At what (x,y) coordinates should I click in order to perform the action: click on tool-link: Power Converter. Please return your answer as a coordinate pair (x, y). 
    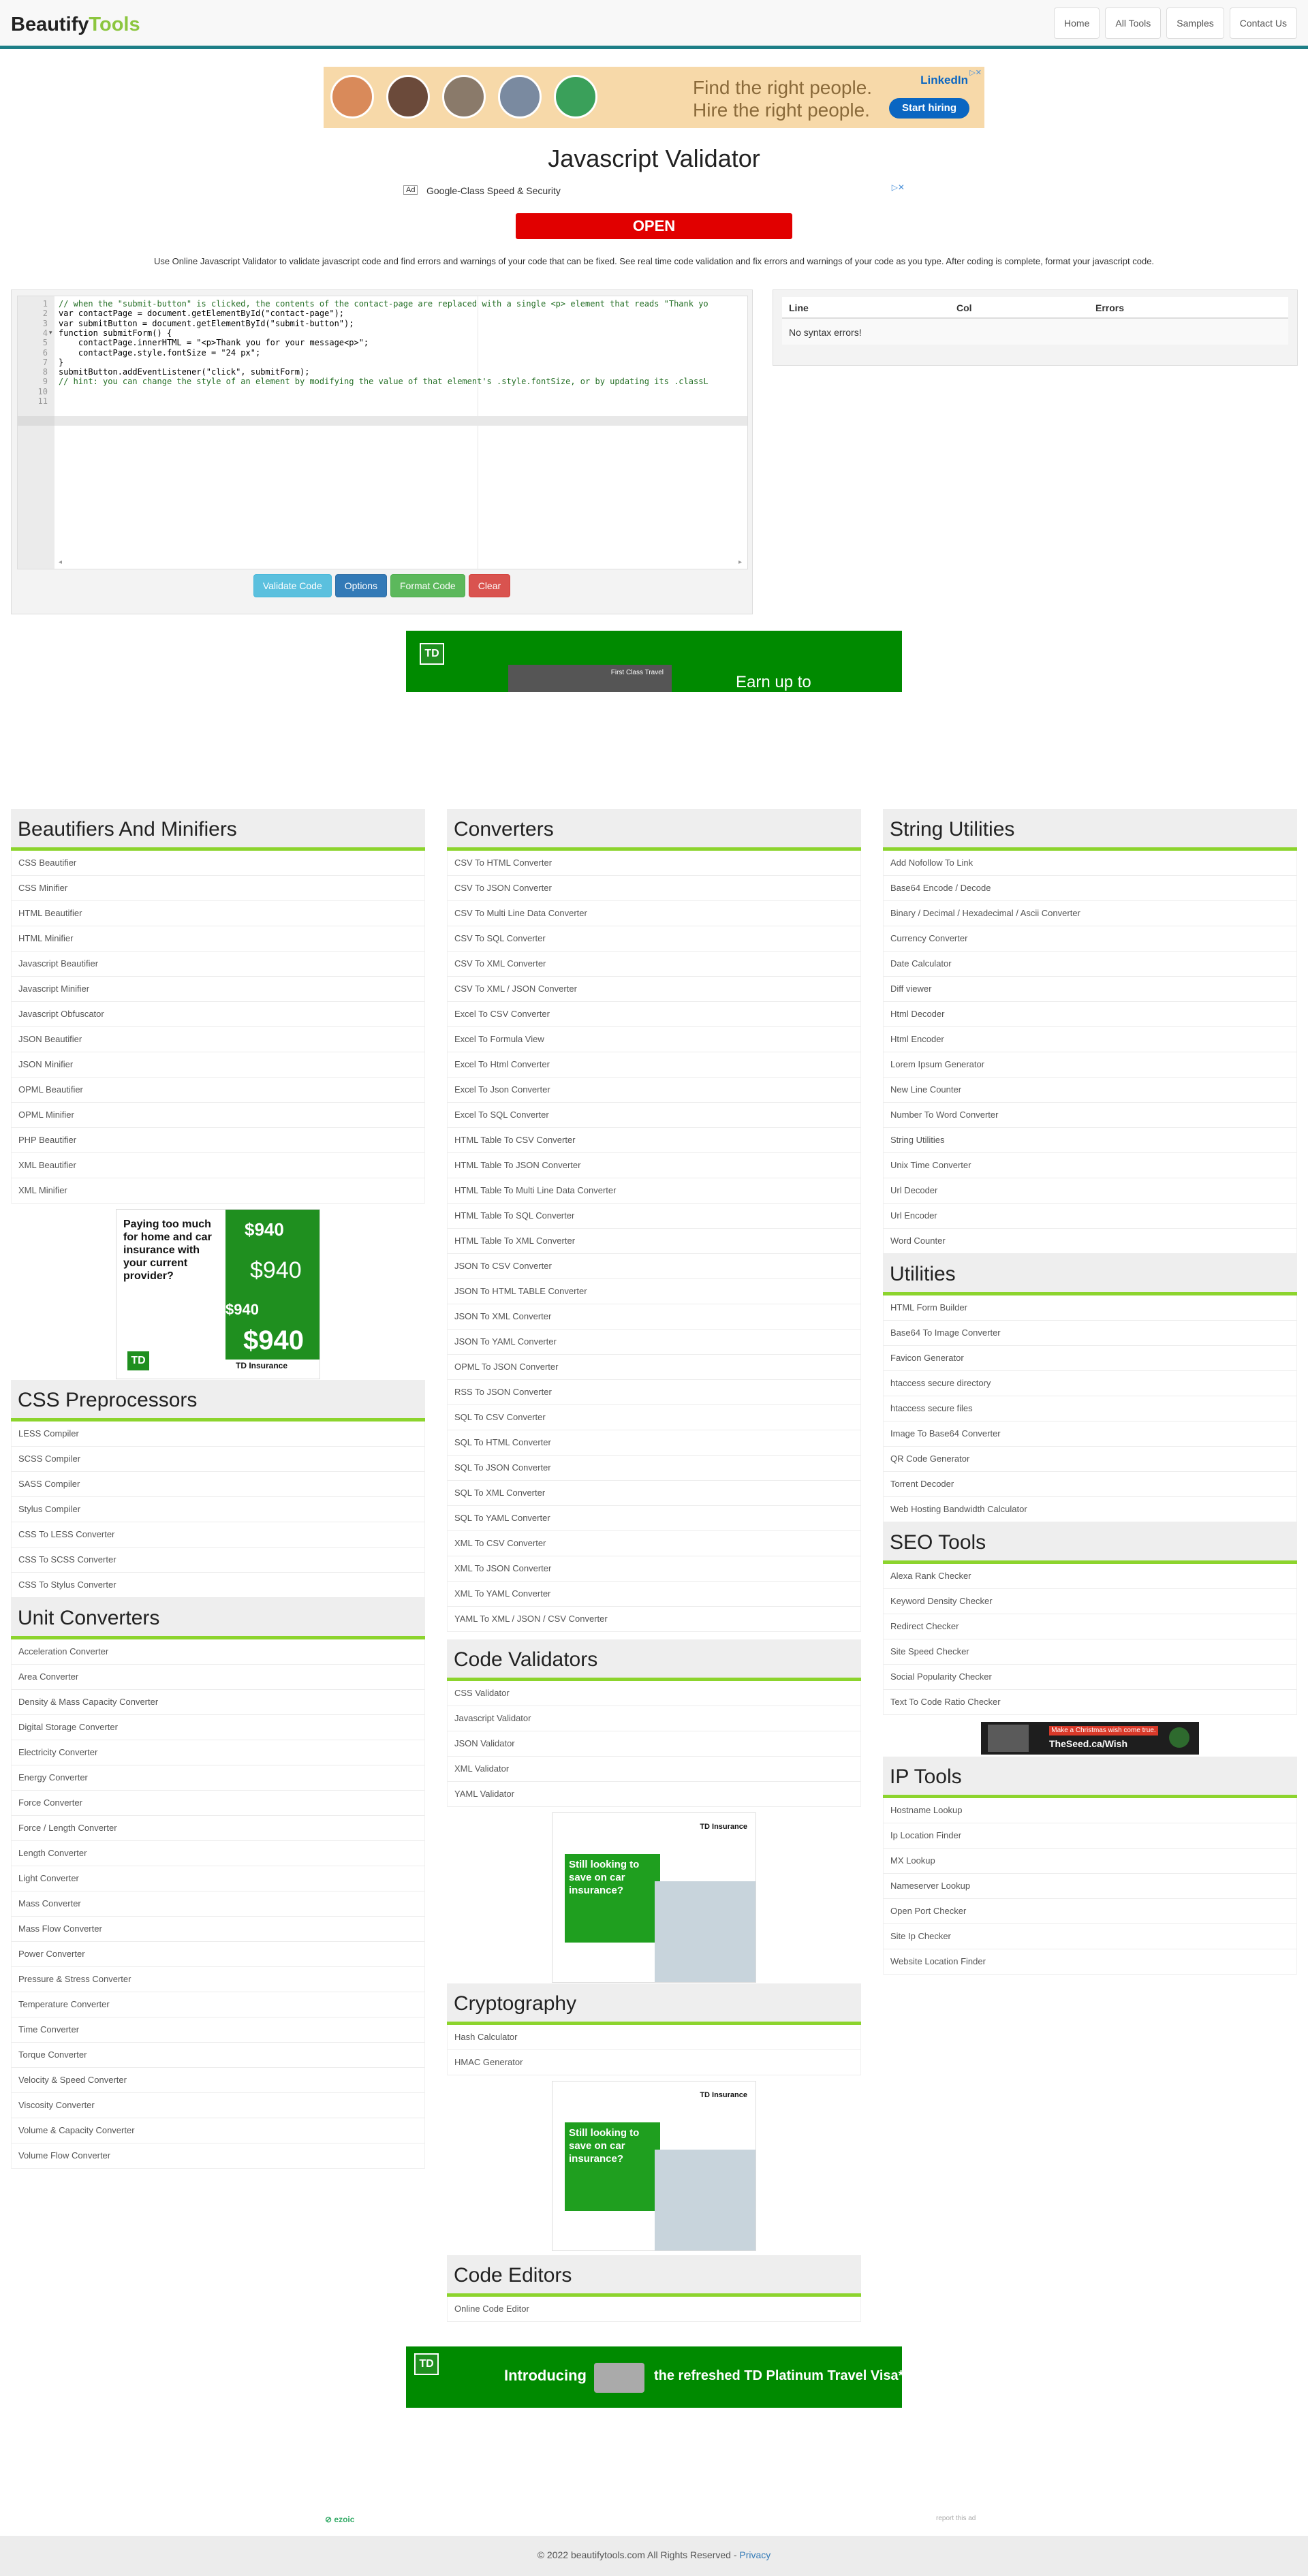
    Looking at the image, I should click on (218, 1954).